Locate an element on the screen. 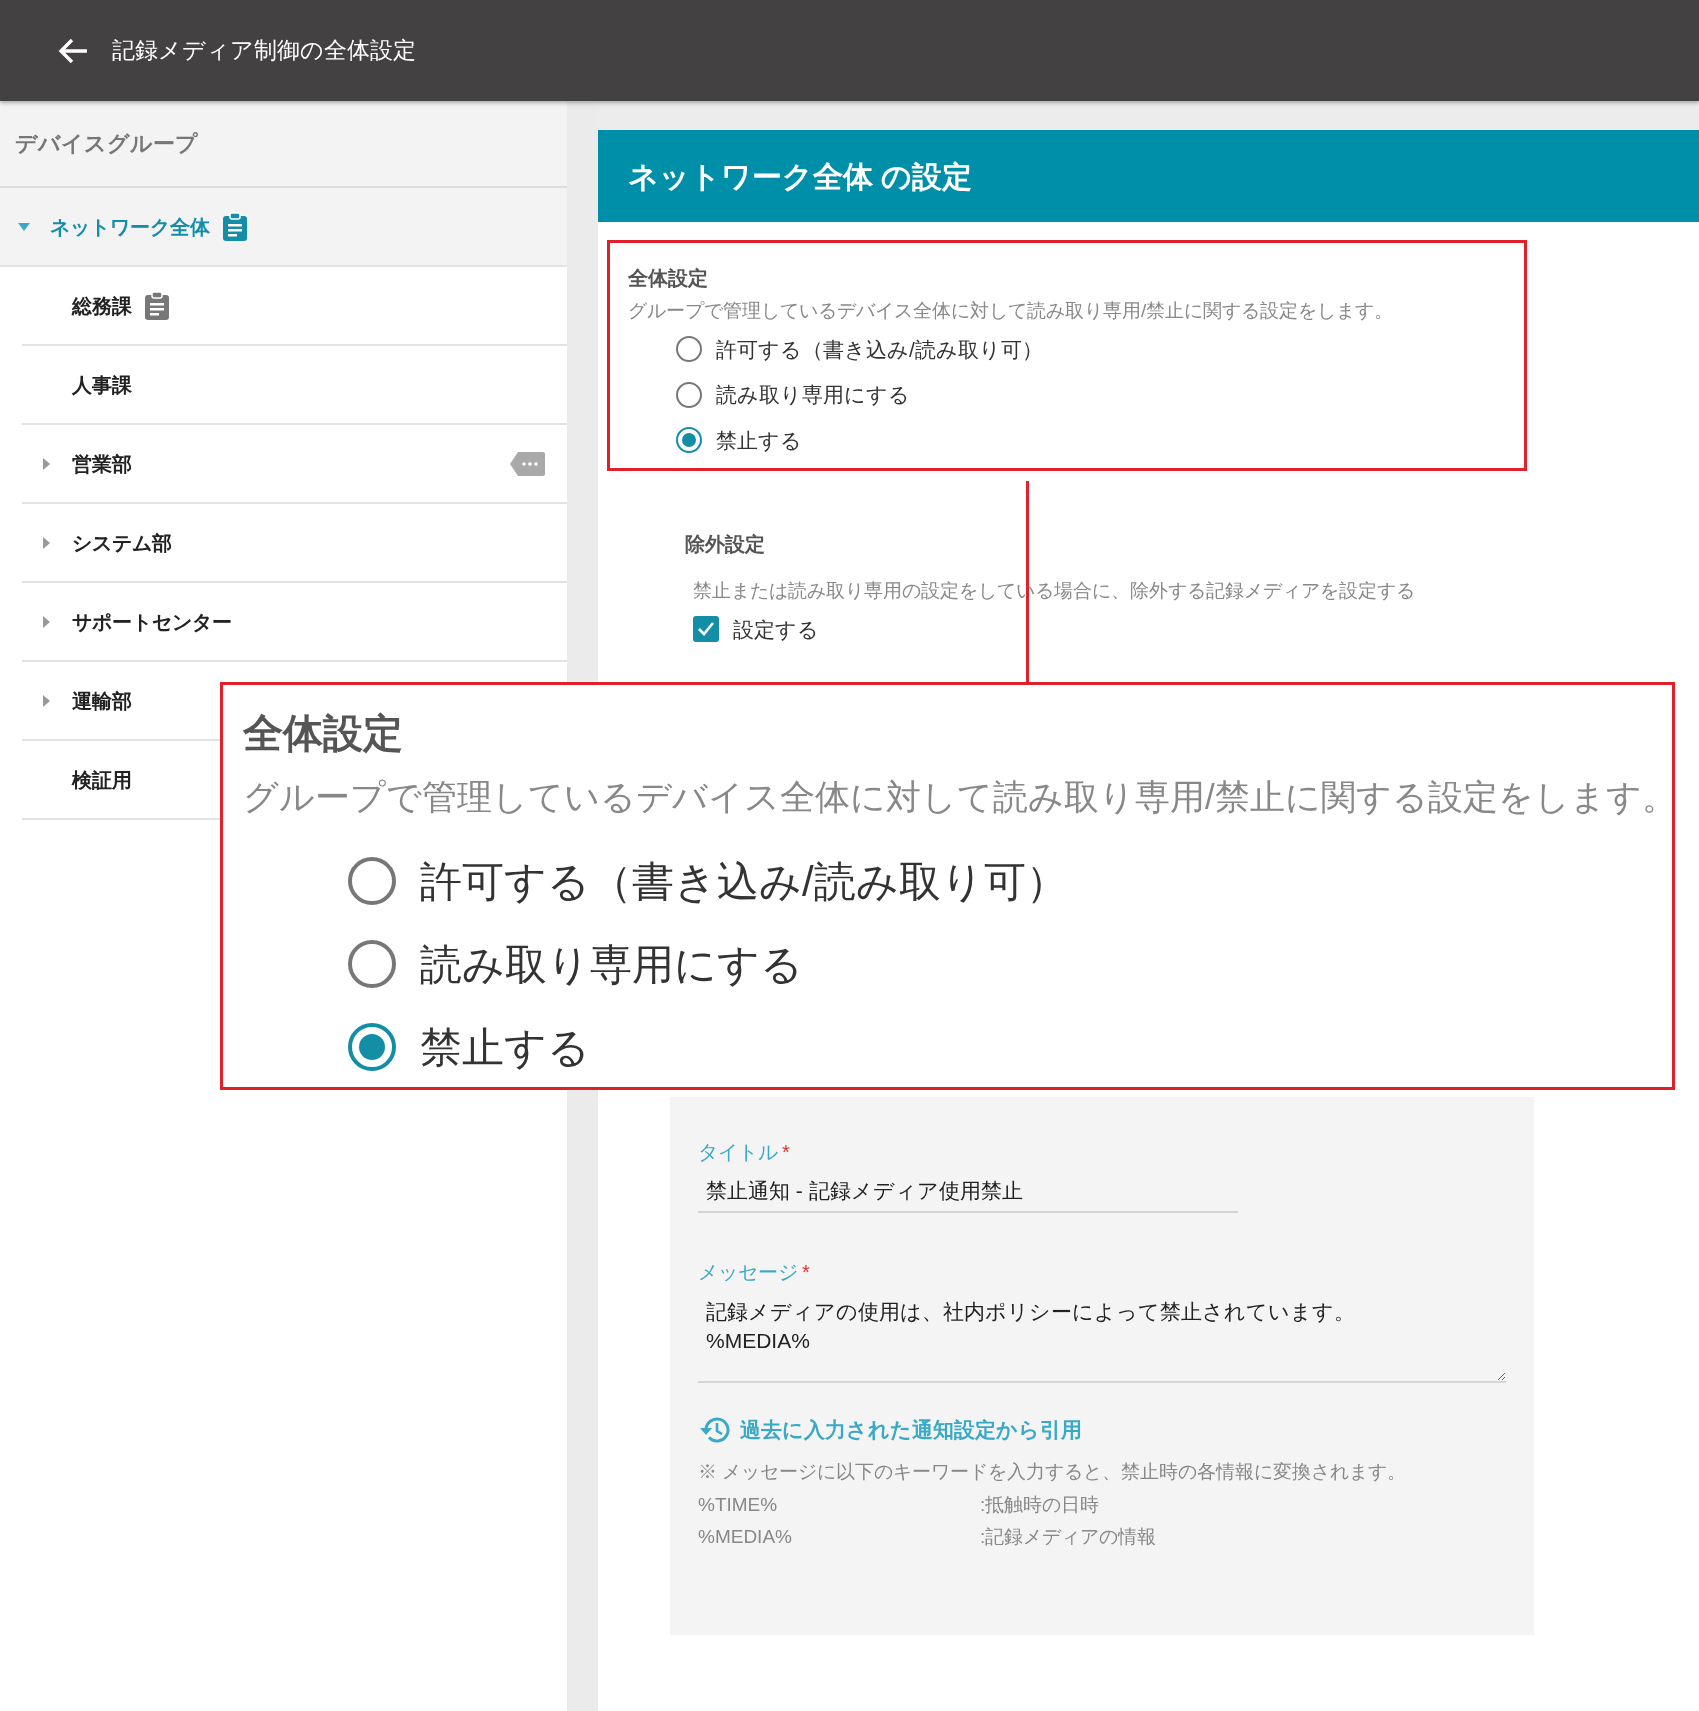  field-label: タイトル is located at coordinates (738, 1152).